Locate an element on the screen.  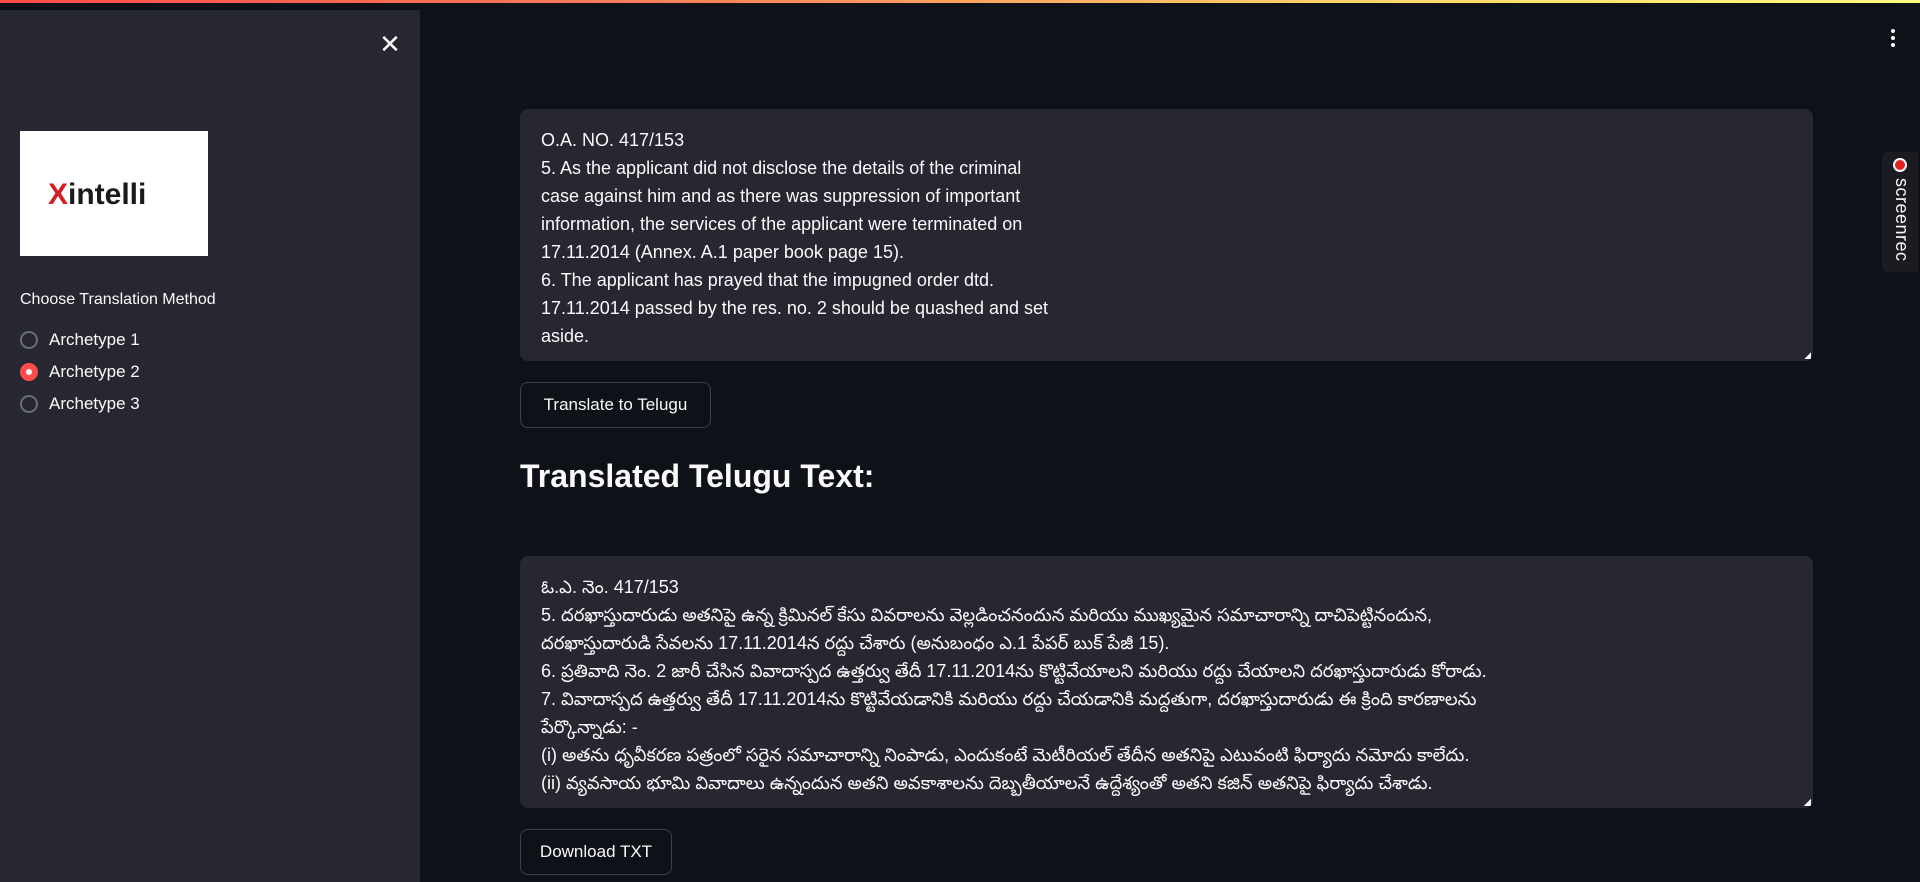
radio-label: Archetype 2 is located at coordinates (94, 371).